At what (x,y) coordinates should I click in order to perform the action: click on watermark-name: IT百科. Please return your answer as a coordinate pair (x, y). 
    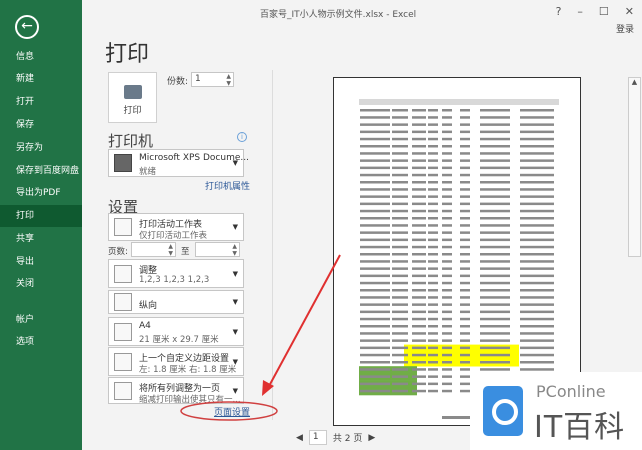
    Looking at the image, I should click on (580, 427).